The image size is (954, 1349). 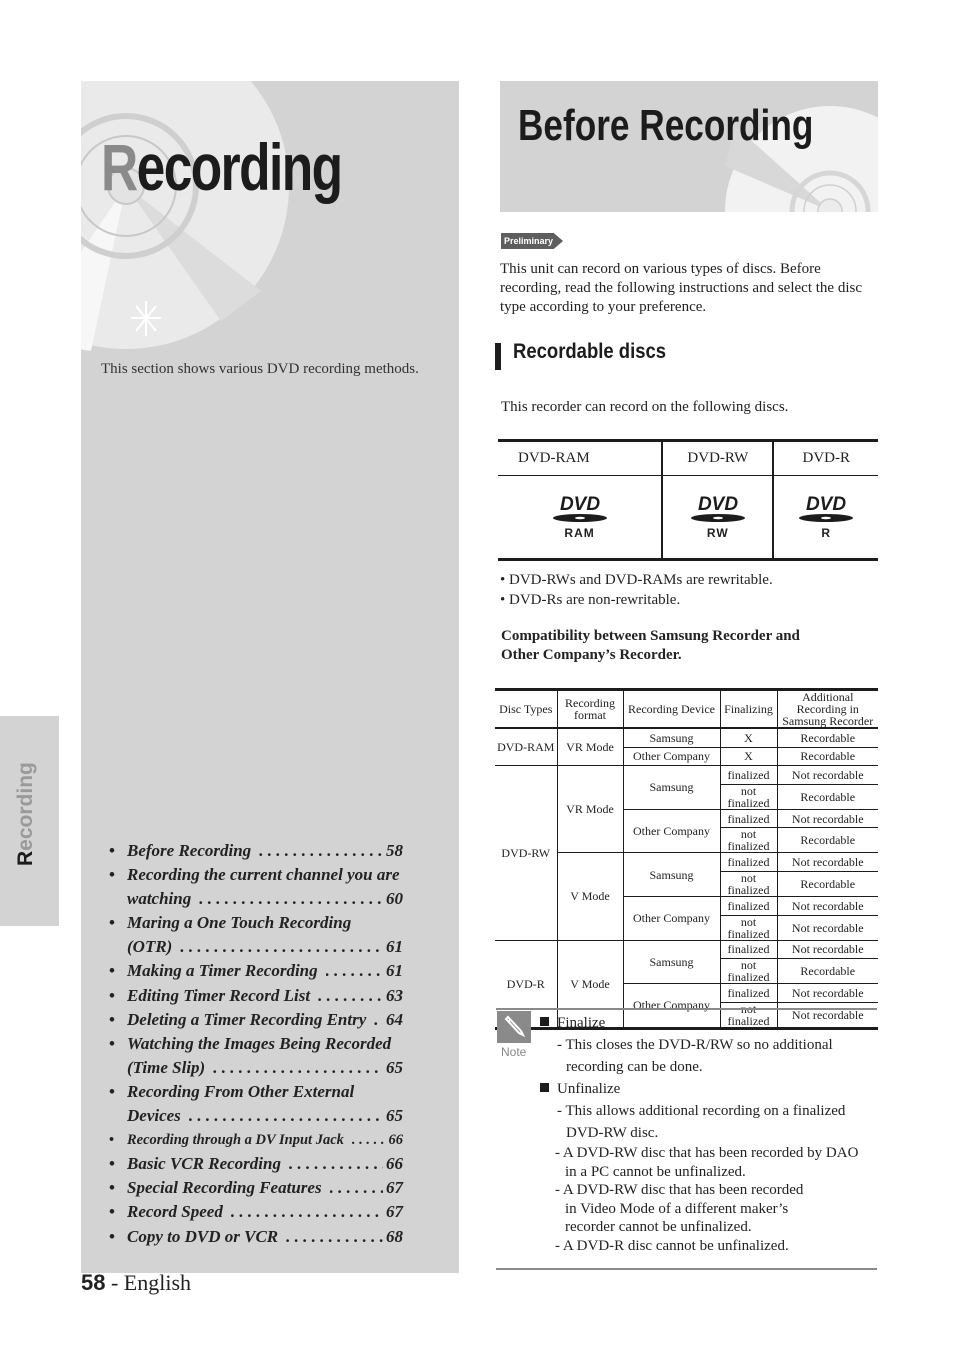 I want to click on dvd-rw-logo-icon: DVD RW, so click(x=718, y=516).